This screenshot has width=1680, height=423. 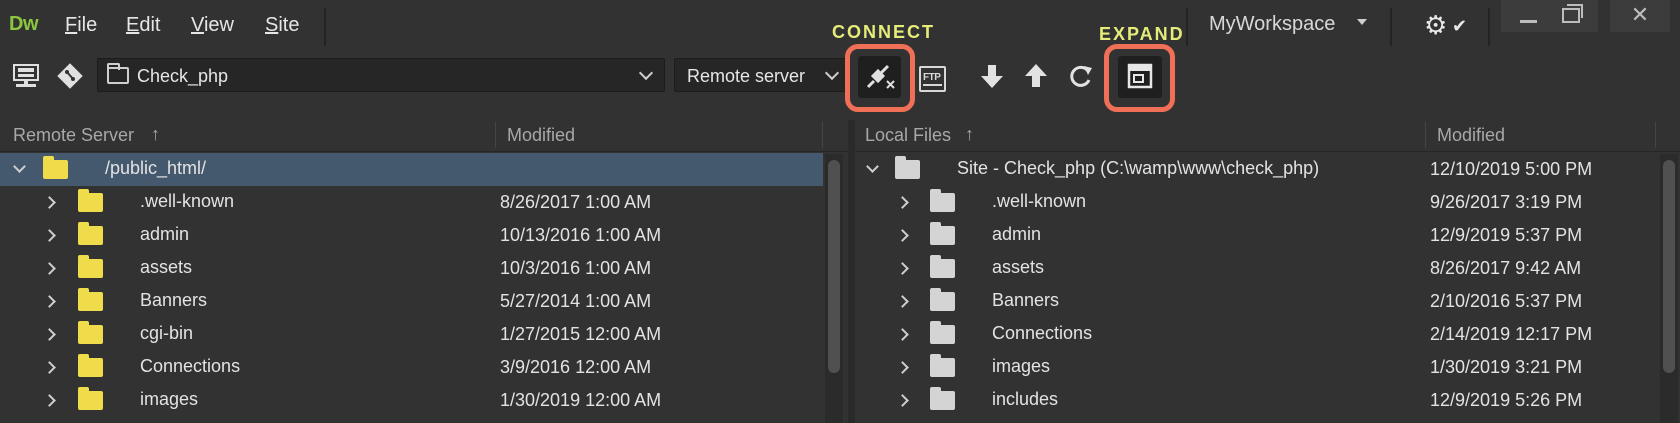 What do you see at coordinates (1506, 301) in the screenshot?
I see `local-item-modified: 2/10/2016 5:37 PM` at bounding box center [1506, 301].